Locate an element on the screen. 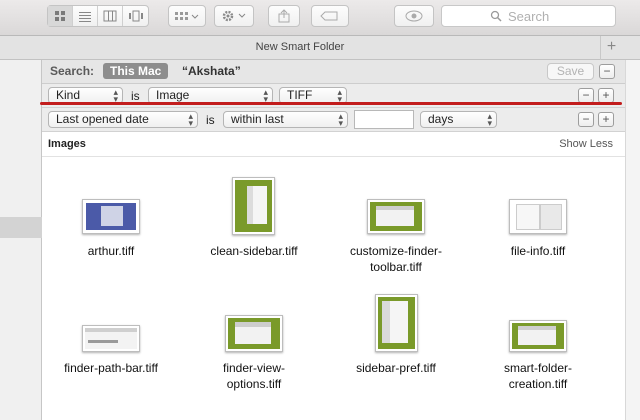 The height and width of the screenshot is (420, 640). coverflow-icon is located at coordinates (135, 16).